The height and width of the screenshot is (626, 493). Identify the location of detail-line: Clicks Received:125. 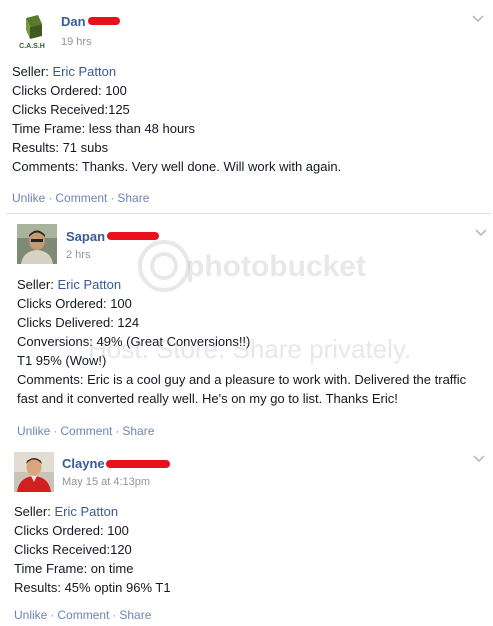
(71, 109).